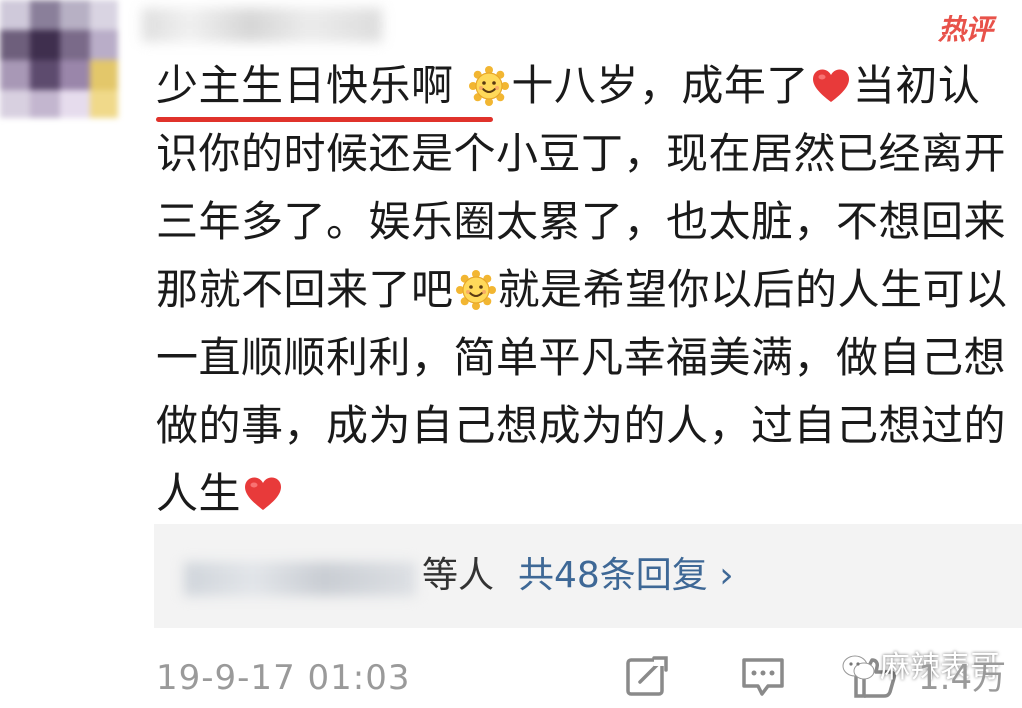  What do you see at coordinates (626, 576) in the screenshot?
I see `view-replies-link: 共48条回复 ›` at bounding box center [626, 576].